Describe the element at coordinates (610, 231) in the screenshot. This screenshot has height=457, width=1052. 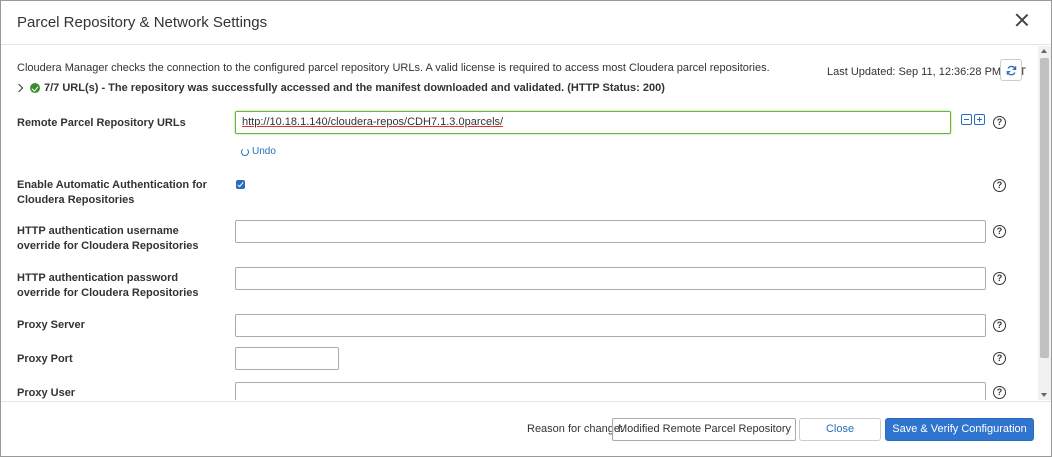
I see `http-username-input` at that location.